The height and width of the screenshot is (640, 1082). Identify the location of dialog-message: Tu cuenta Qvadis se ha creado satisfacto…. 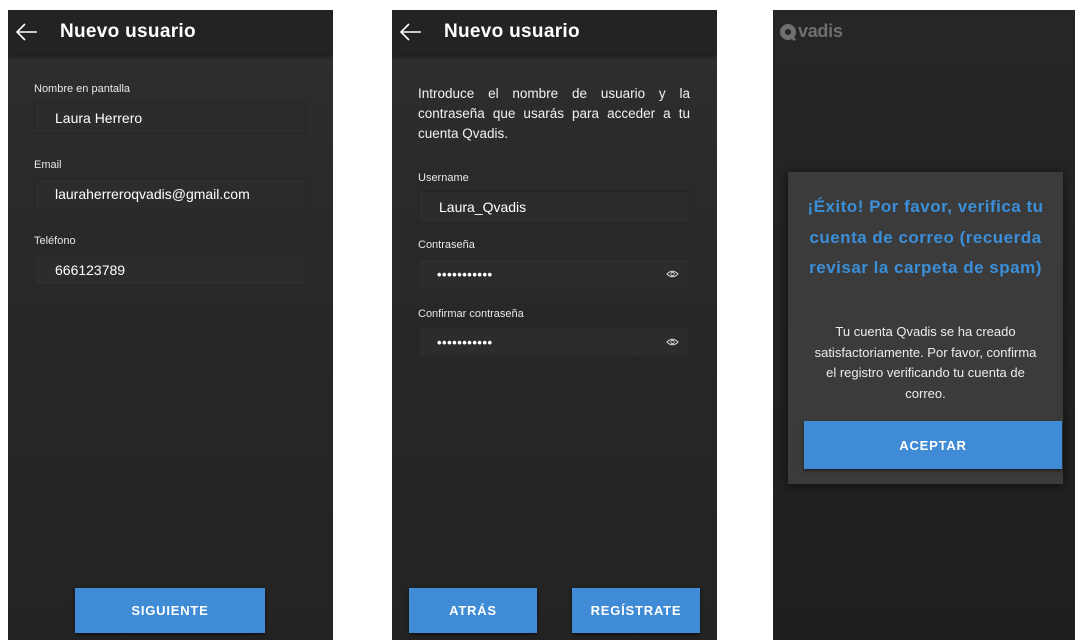
(925, 362).